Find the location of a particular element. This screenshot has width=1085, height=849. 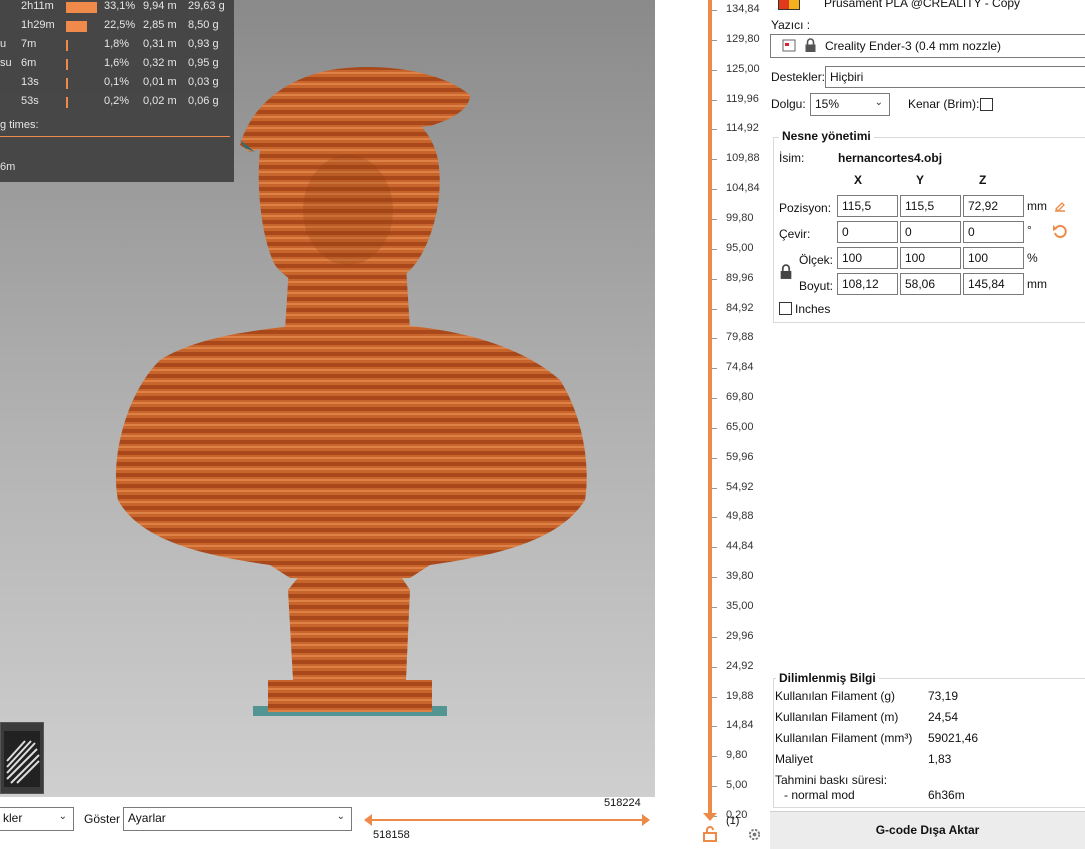

layer-height-label: 5,00 is located at coordinates (737, 785).